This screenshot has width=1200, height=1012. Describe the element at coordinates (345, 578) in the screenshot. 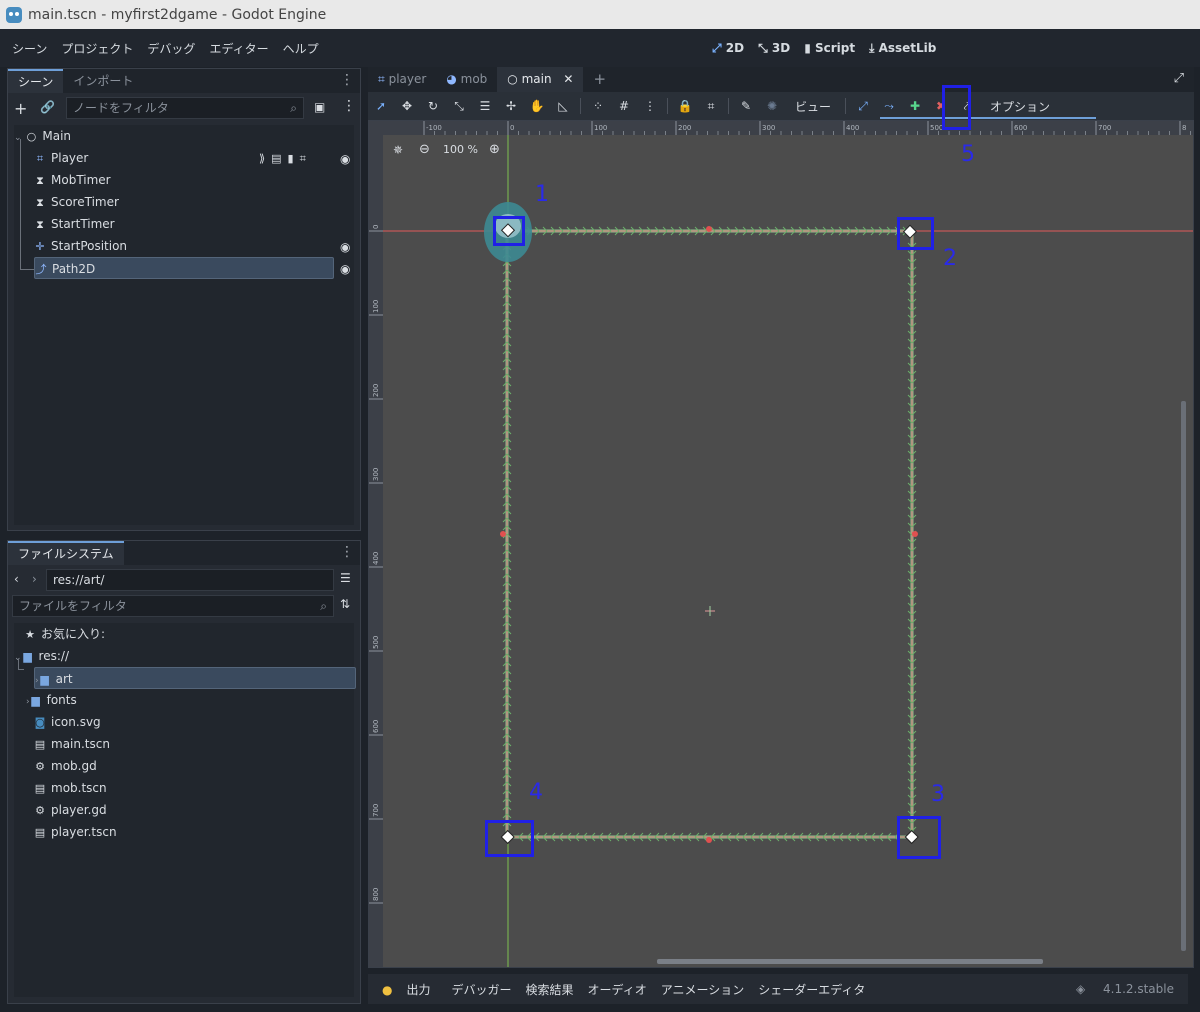

I see `split-mode-icon: ☰` at that location.